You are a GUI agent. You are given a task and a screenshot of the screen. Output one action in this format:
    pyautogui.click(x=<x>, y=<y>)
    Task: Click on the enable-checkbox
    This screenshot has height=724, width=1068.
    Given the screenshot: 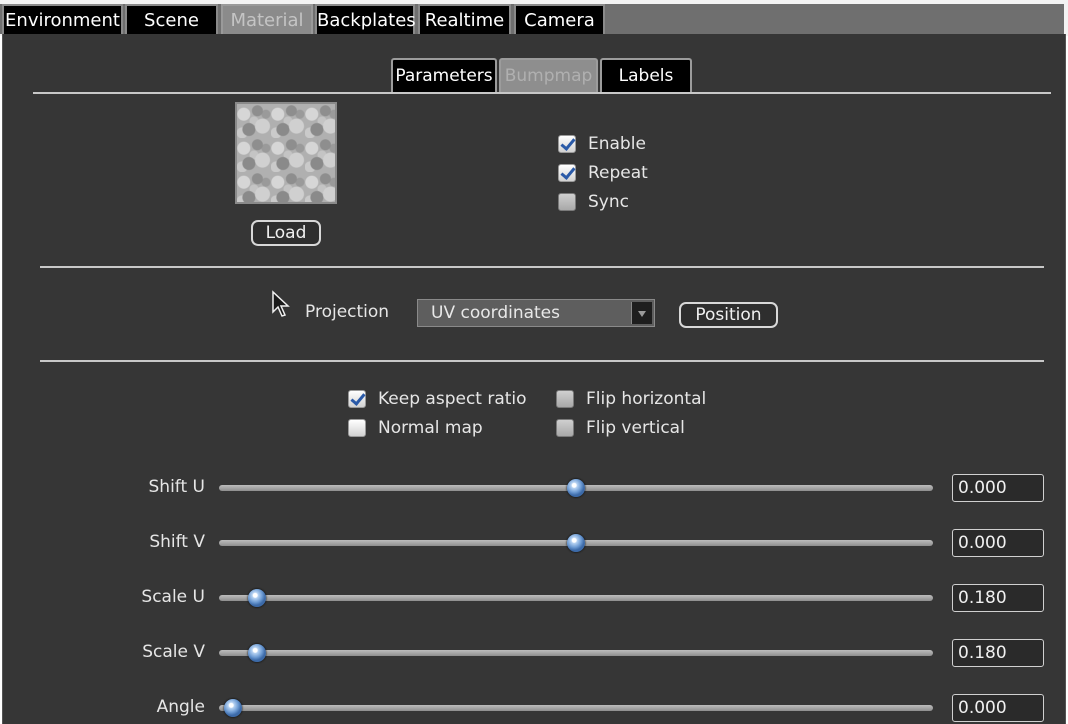 What is the action you would take?
    pyautogui.click(x=567, y=144)
    